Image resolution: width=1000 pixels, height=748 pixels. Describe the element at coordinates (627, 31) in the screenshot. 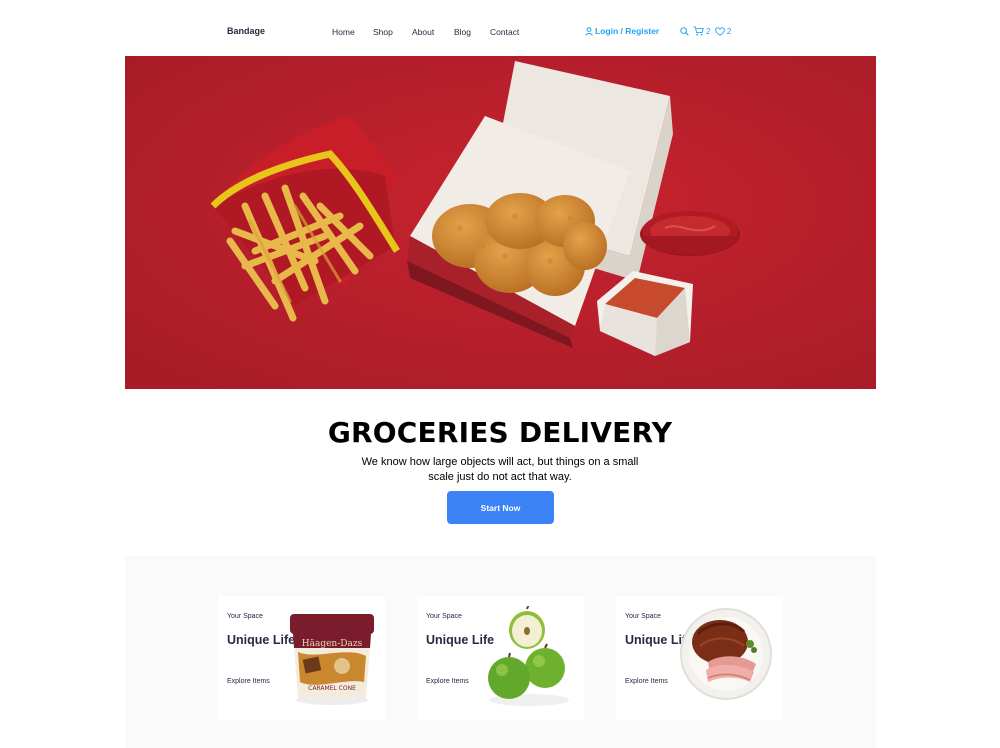

I see `login-register-label: Login / Register` at that location.